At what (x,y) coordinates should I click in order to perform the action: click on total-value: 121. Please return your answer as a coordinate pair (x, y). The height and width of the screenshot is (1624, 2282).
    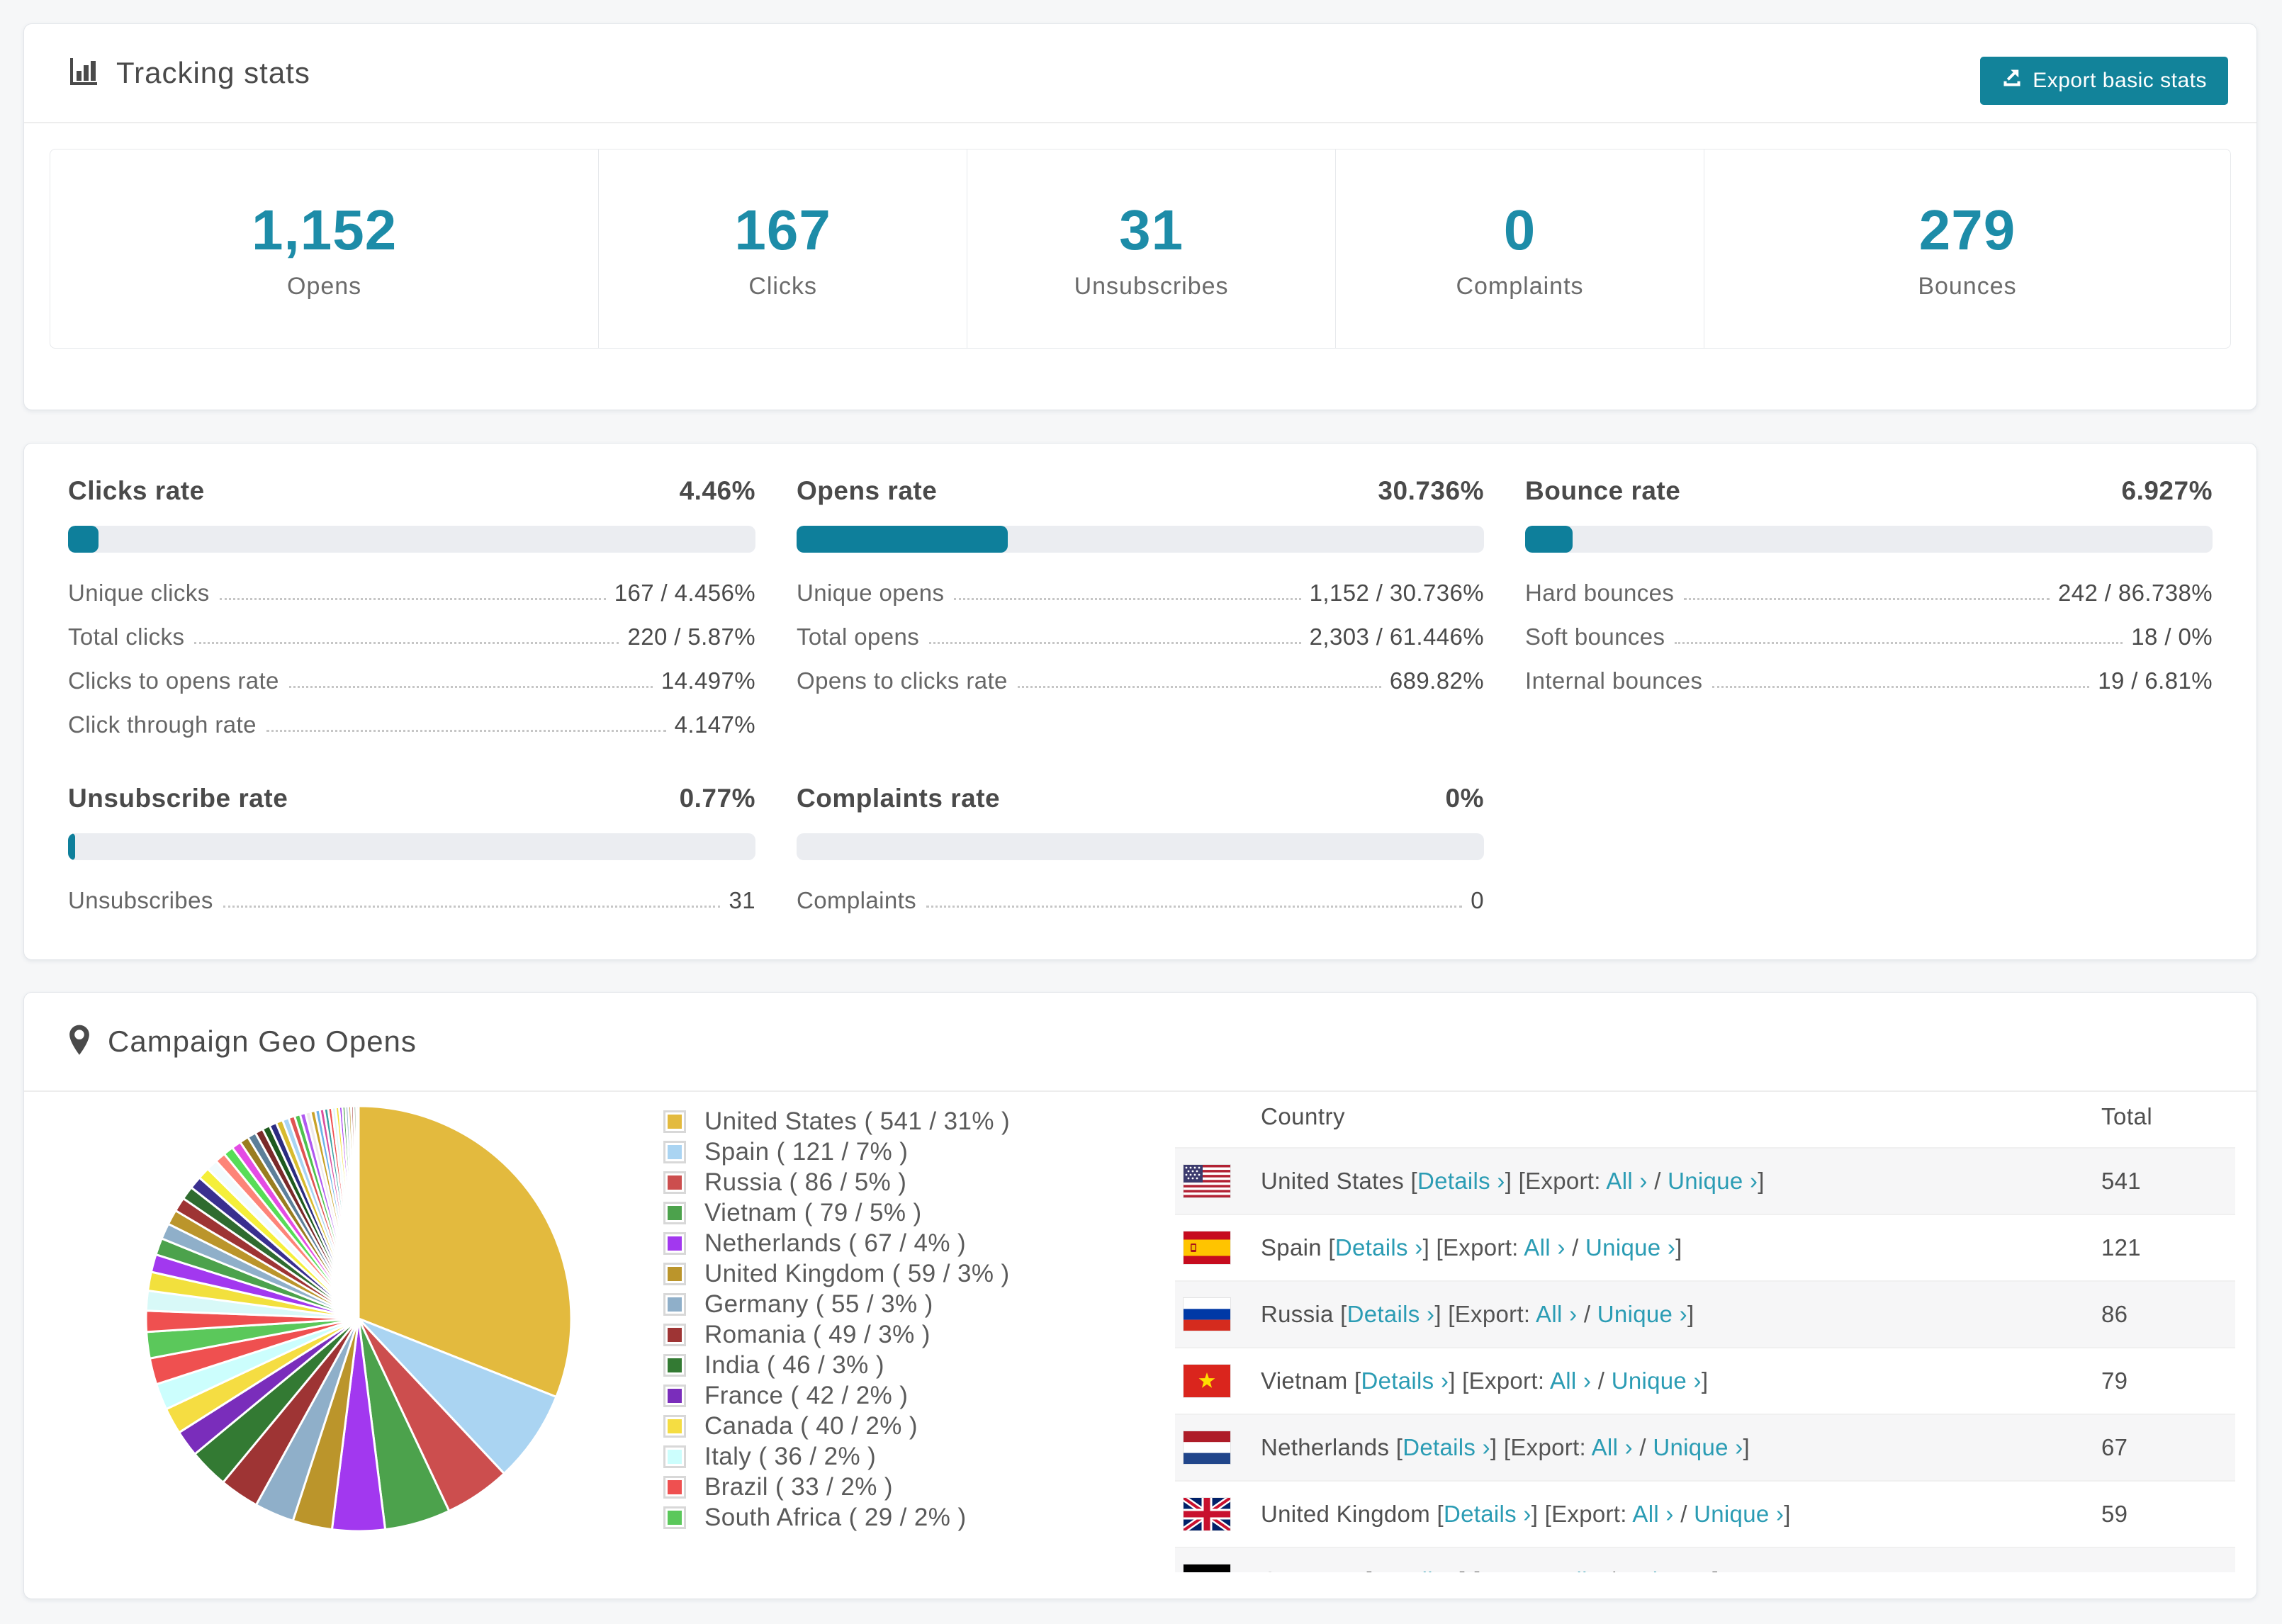
    Looking at the image, I should click on (2121, 1247).